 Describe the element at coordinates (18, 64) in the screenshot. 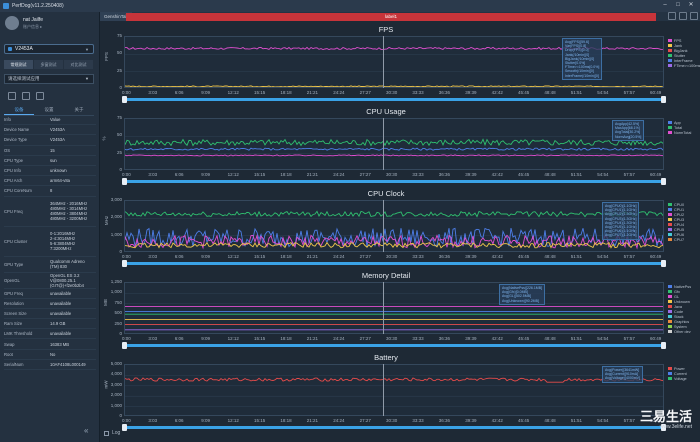

I see `tab-normal-test: 常规测试` at that location.